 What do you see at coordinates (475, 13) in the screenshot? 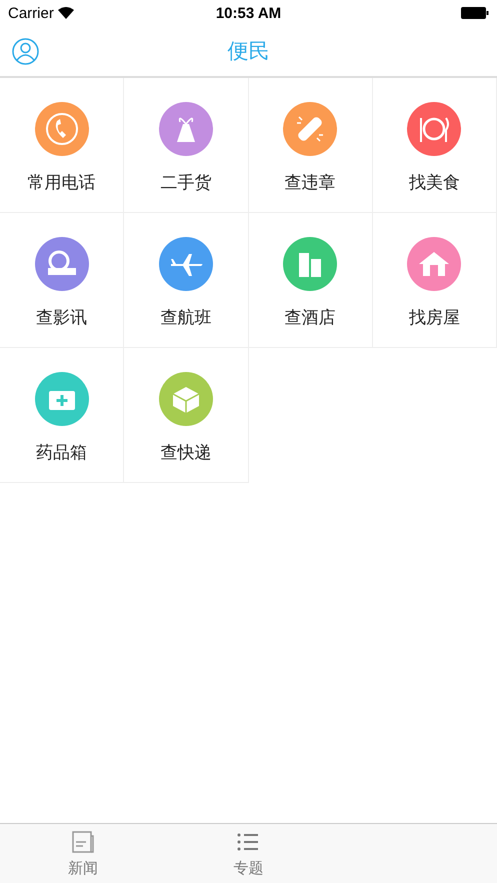
I see `battery-icon` at bounding box center [475, 13].